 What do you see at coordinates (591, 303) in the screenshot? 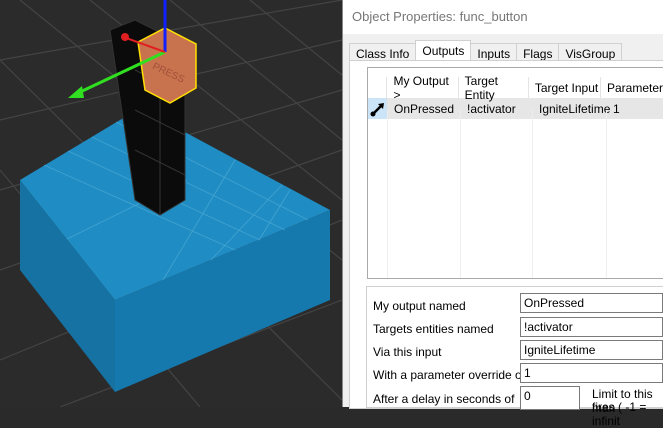
I see `output-field: OnPressed` at bounding box center [591, 303].